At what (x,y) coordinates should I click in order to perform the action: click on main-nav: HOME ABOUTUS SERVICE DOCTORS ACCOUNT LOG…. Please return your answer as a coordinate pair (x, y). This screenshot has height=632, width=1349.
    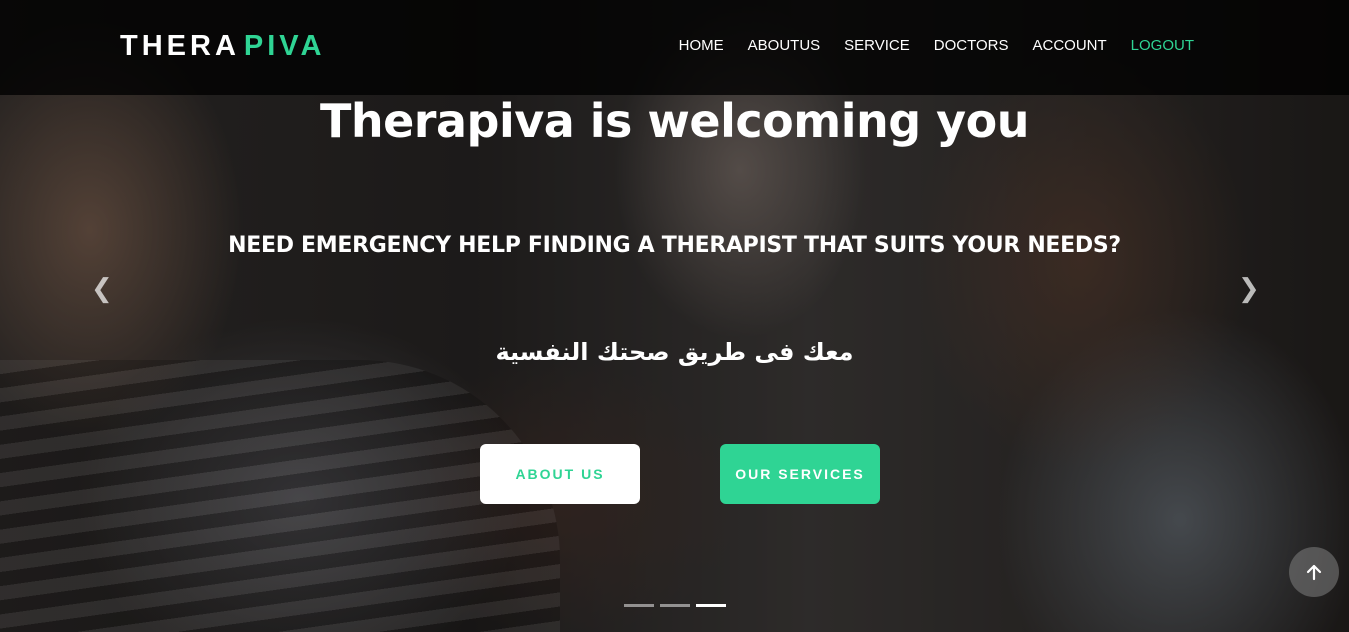
    Looking at the image, I should click on (936, 45).